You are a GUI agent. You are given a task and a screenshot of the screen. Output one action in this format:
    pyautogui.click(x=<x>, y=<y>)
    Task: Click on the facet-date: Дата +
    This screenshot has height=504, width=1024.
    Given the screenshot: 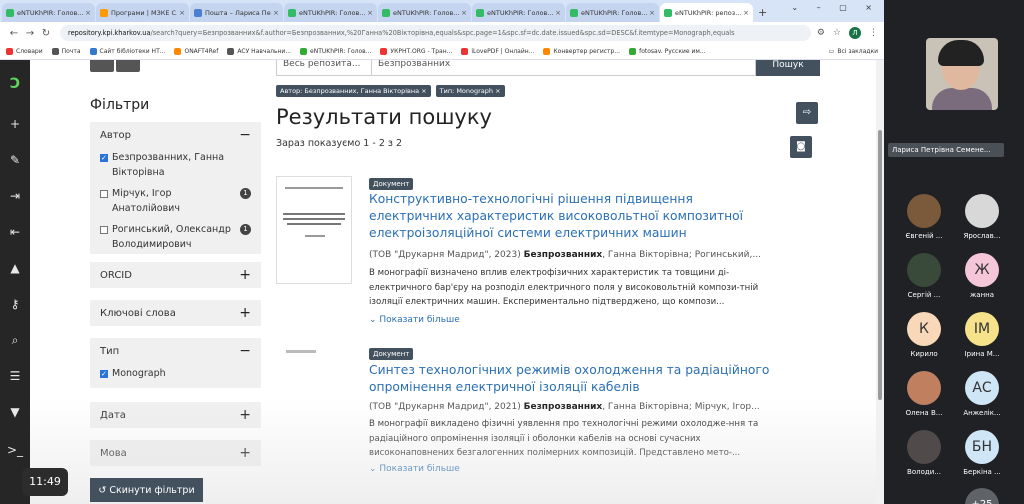 What is the action you would take?
    pyautogui.click(x=175, y=415)
    